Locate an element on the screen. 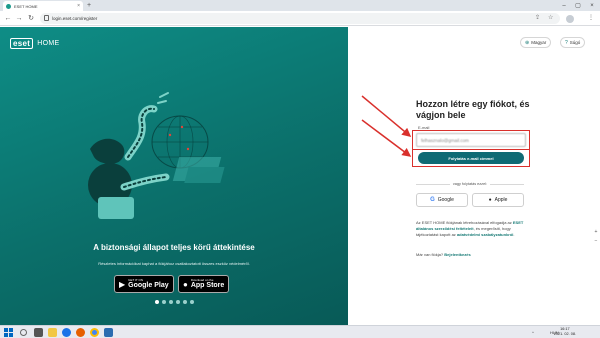  google-play-badge: ▶ GET IT ON Google Play is located at coordinates (144, 284).